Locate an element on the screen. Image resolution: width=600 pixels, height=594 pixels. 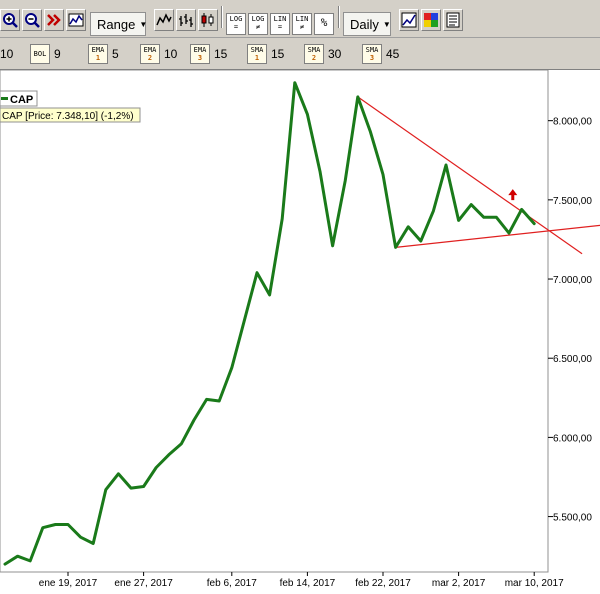
double-chevron-right-icon is located at coordinates (54, 20).